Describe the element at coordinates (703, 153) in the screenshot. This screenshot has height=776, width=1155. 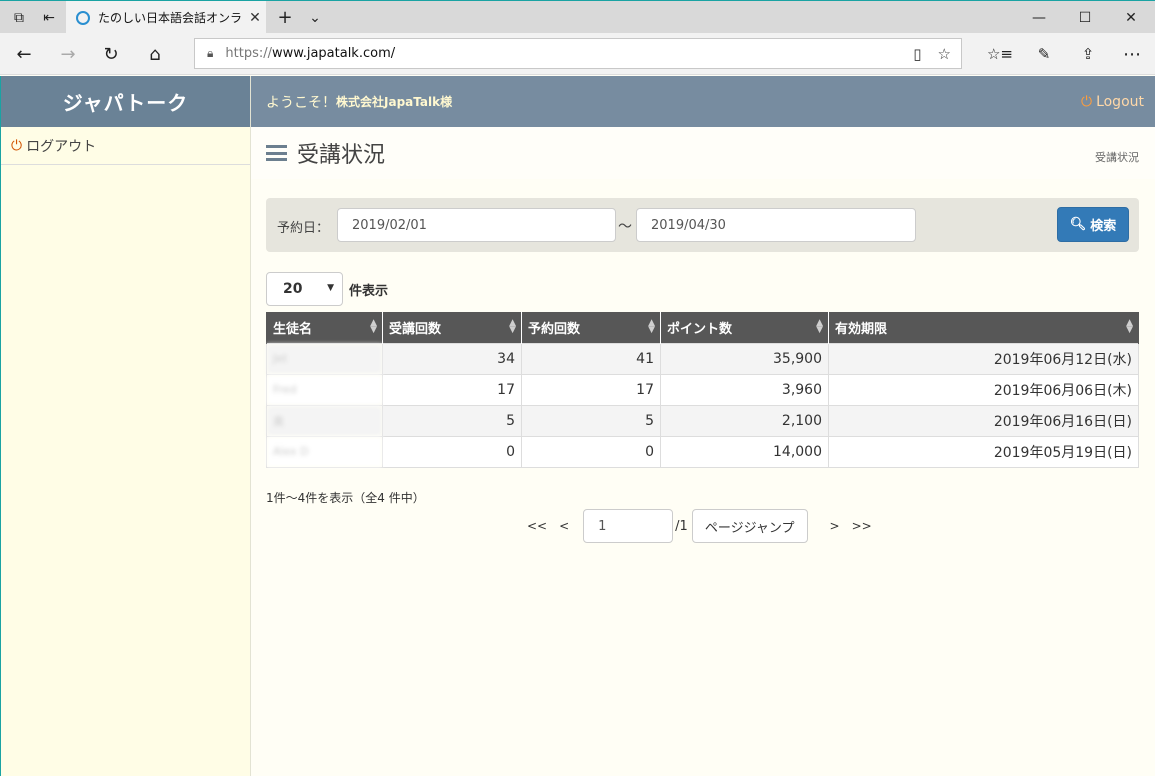
I see `page-header: 受講状況` at that location.